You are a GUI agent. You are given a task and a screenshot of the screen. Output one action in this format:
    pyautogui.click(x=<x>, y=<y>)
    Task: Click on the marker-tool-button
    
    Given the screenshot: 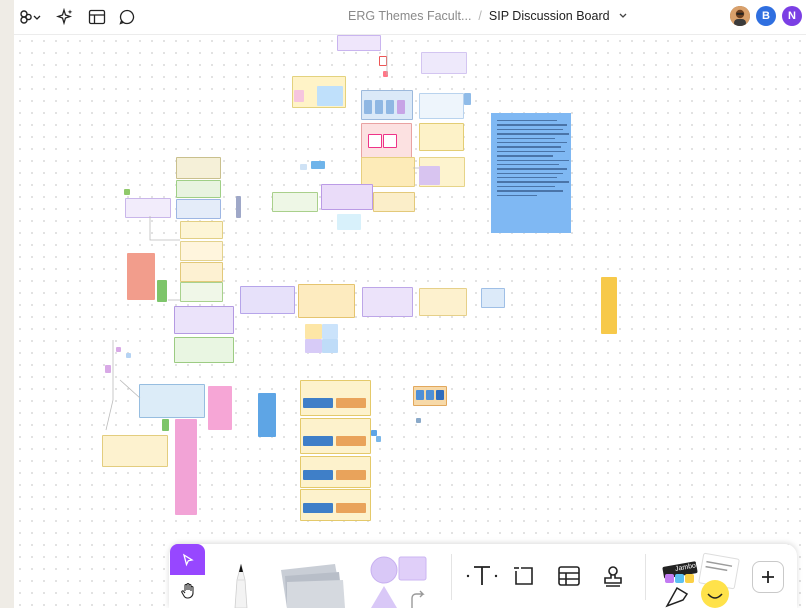 What is the action you would take?
    pyautogui.click(x=241, y=581)
    